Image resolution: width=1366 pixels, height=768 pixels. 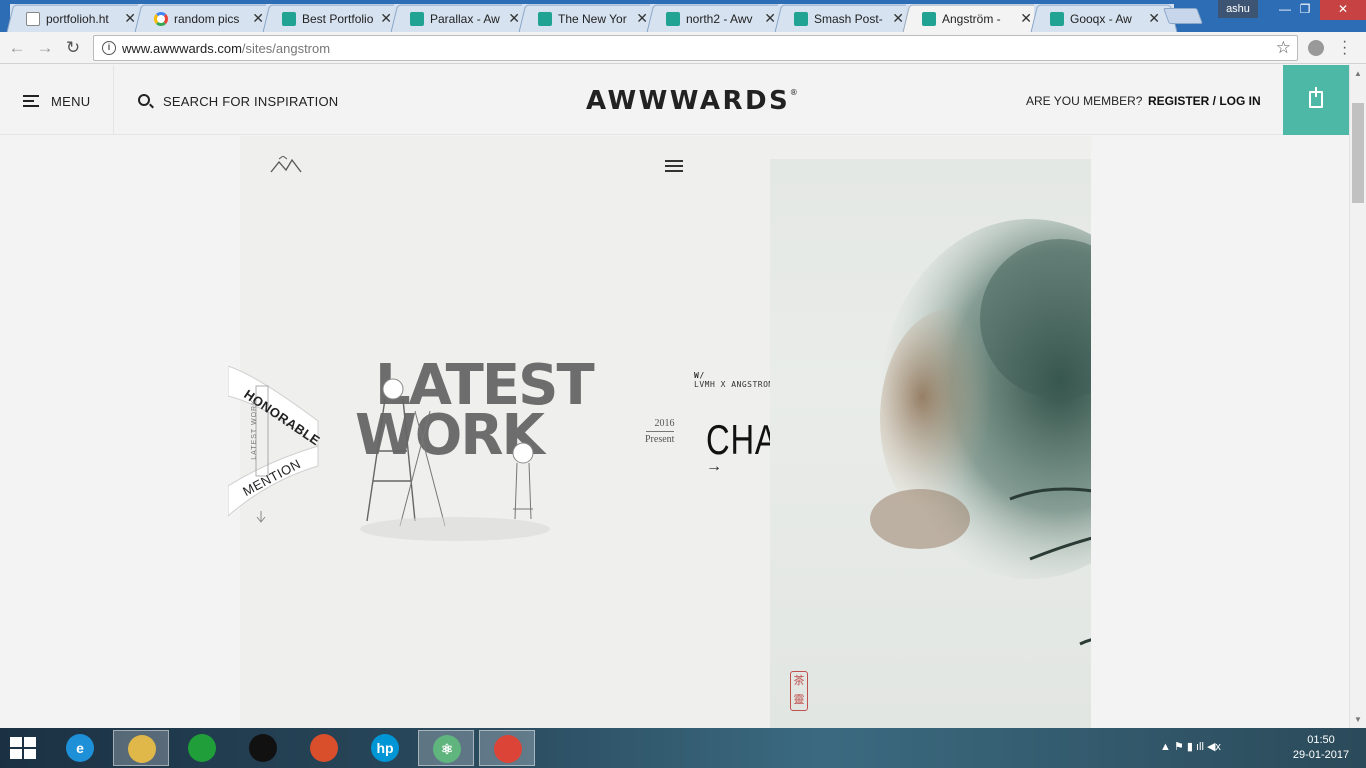 What do you see at coordinates (714, 467) in the screenshot?
I see `arrow-right-icon: →` at bounding box center [714, 467].